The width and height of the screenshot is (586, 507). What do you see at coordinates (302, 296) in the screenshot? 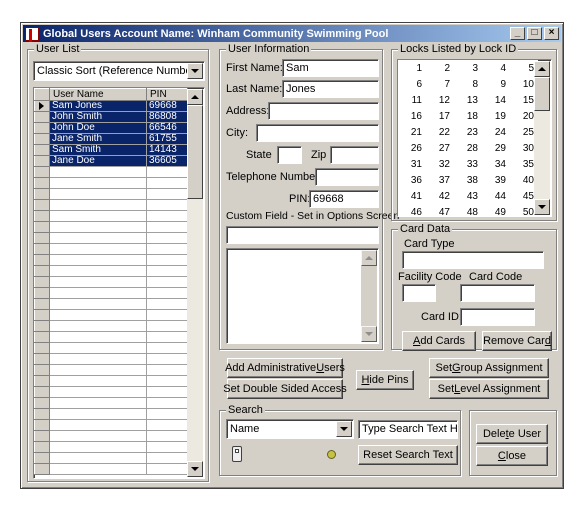
I see `notes-textarea` at bounding box center [302, 296].